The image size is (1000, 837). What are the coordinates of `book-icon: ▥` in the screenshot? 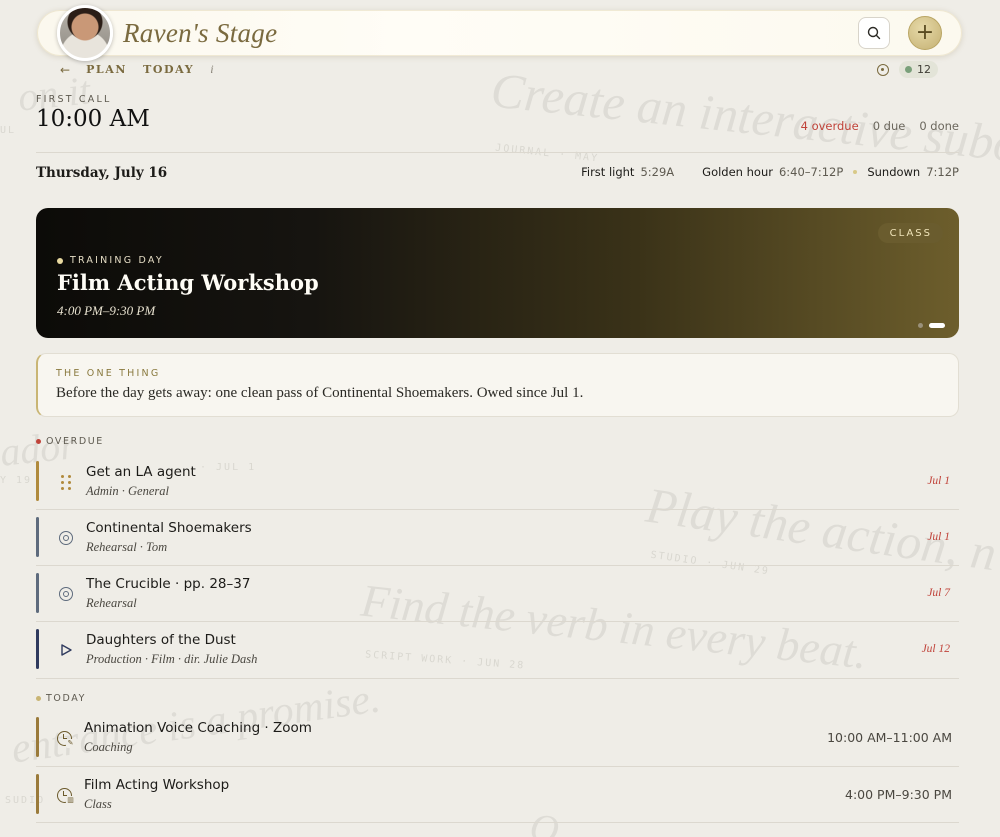 It's located at (70, 800).